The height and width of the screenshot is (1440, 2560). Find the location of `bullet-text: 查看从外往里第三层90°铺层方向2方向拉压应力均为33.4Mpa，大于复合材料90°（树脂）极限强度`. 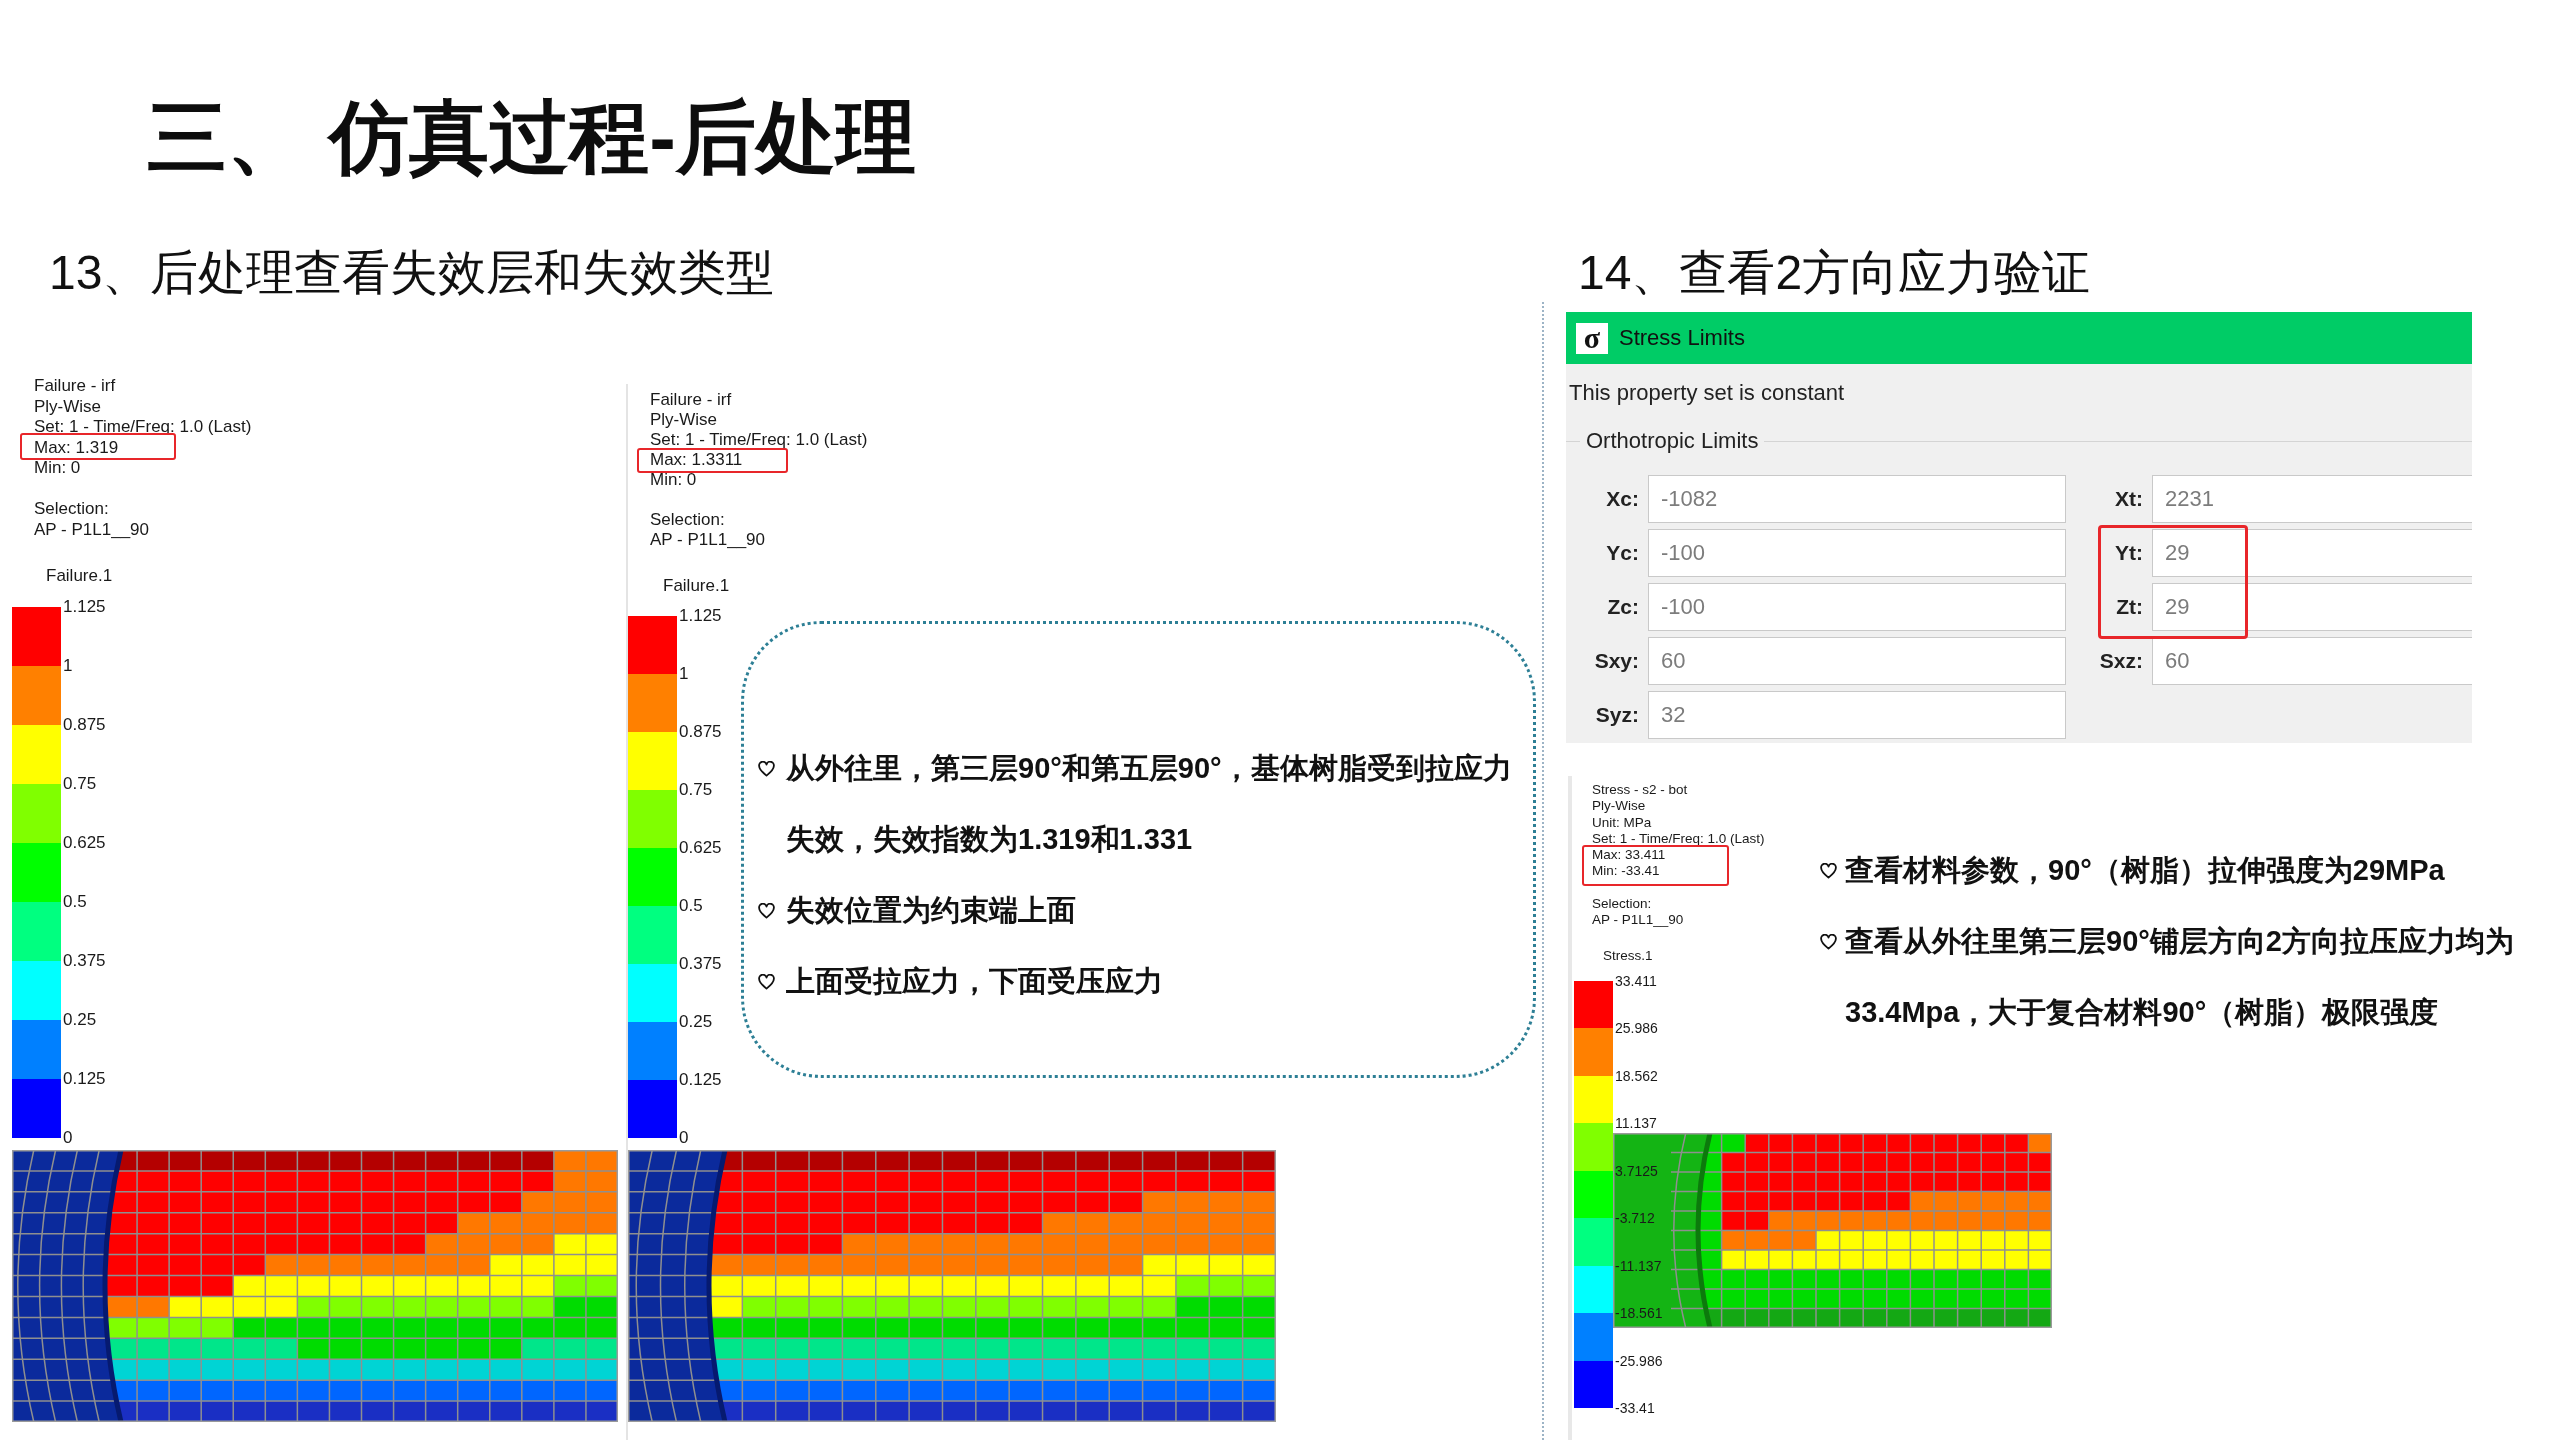

bullet-text: 查看从外往里第三层90°铺层方向2方向拉压应力均为33.4Mpa，大于复合材料90°（树脂）极限强度 is located at coordinates (2180, 977).